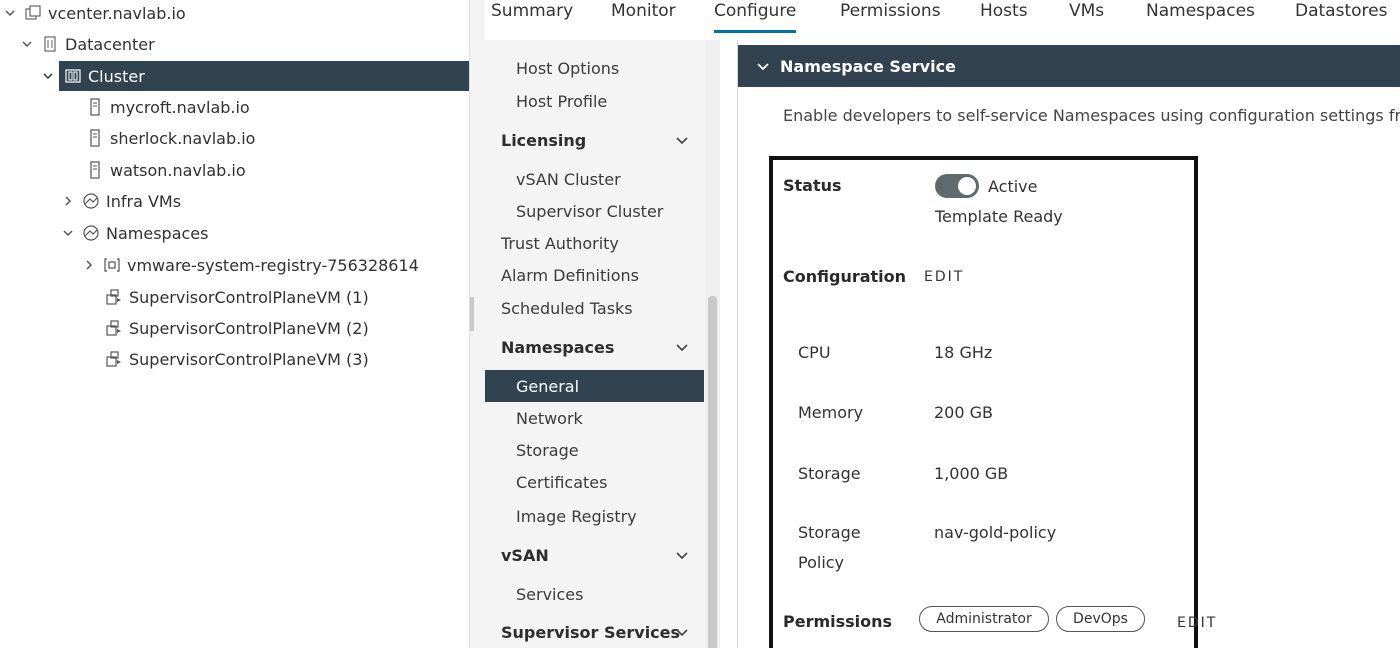 The image size is (1400, 648). What do you see at coordinates (256, 76) in the screenshot?
I see `tree-item-cluster: Cluster` at bounding box center [256, 76].